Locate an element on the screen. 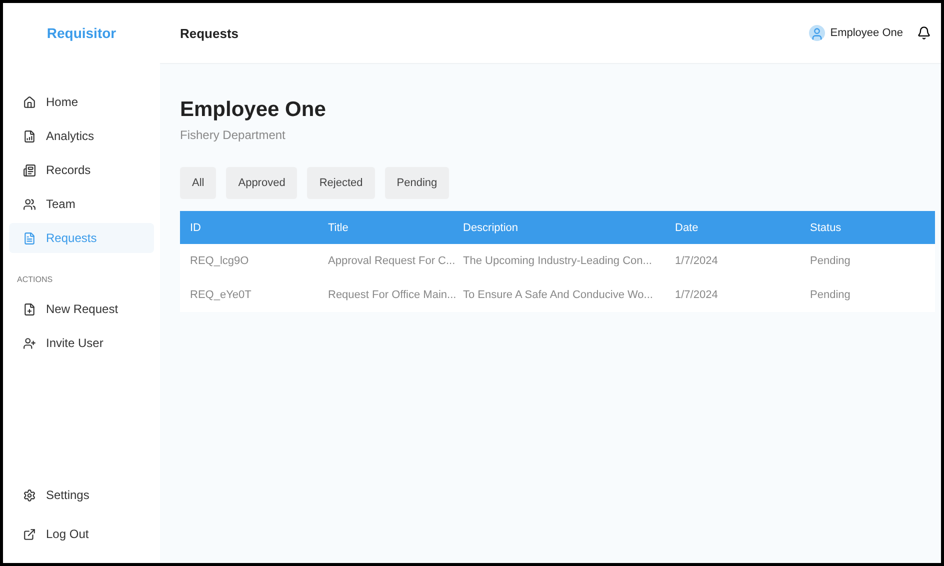 This screenshot has width=944, height=566. add-user-icon is located at coordinates (29, 343).